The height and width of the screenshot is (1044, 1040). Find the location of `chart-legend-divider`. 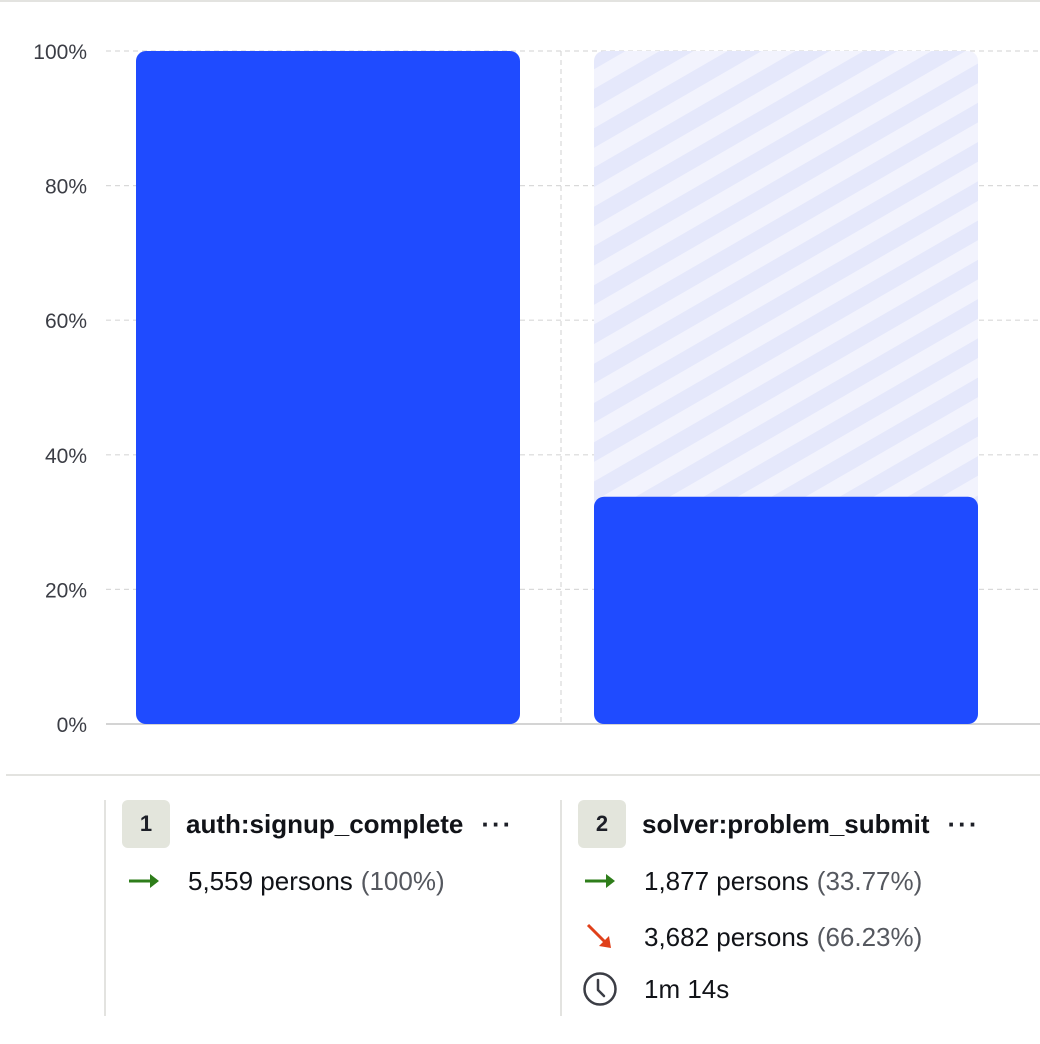

chart-legend-divider is located at coordinates (523, 775).